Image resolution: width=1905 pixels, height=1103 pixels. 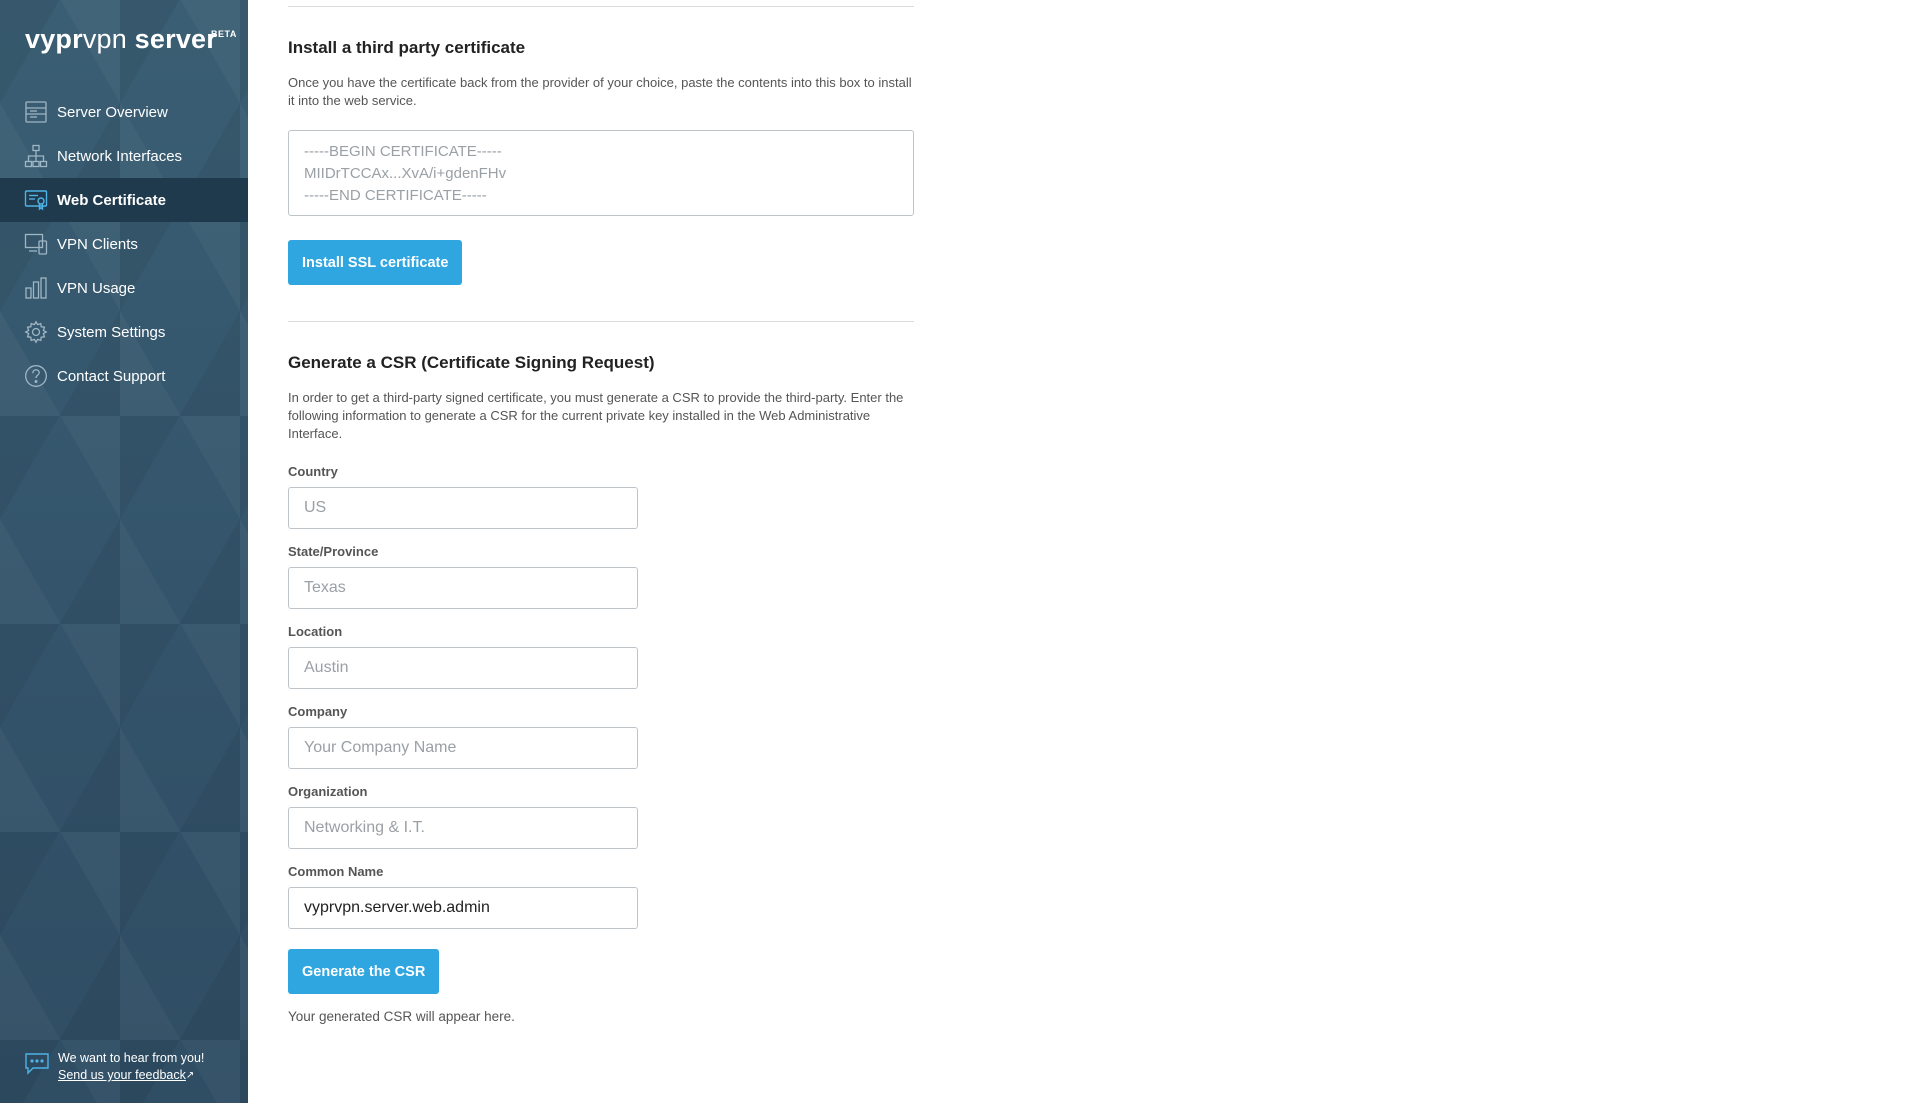 I want to click on sidebar-item-label: VPN Clients, so click(x=97, y=244).